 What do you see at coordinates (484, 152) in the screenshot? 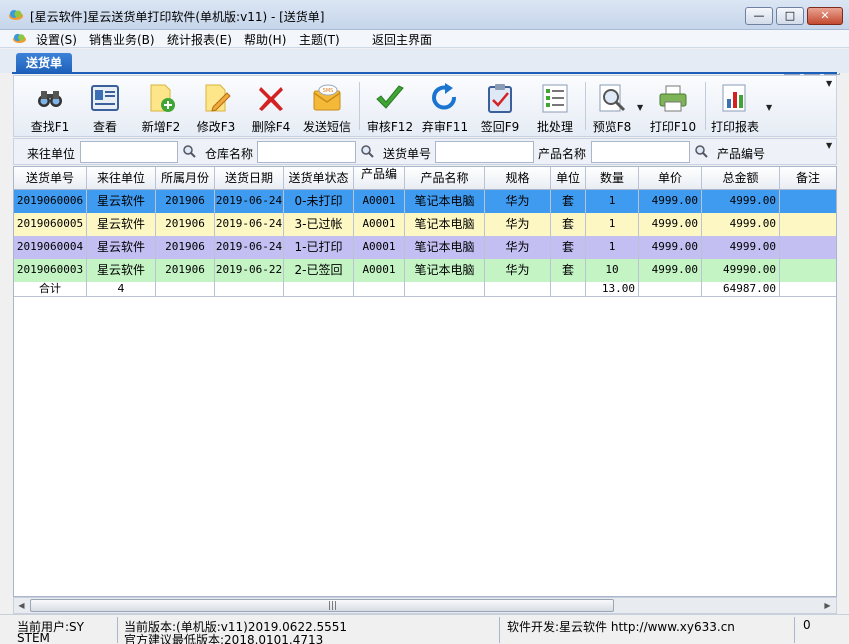
I see `order-no-input` at bounding box center [484, 152].